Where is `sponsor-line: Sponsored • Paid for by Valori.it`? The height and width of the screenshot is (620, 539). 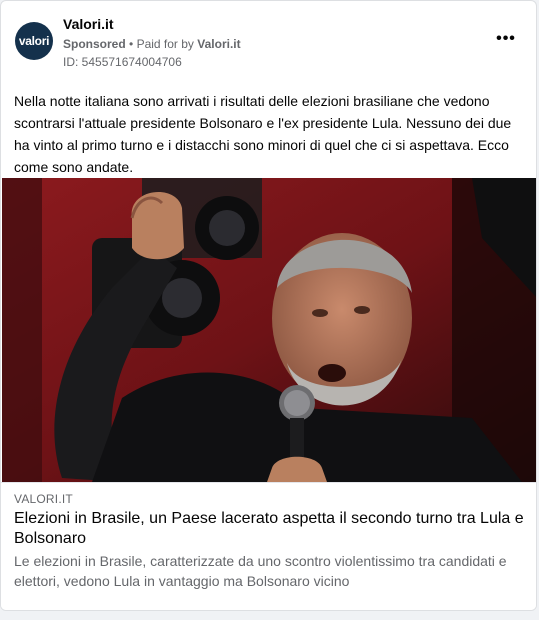
sponsor-line: Sponsored • Paid for by Valori.it is located at coordinates (152, 44).